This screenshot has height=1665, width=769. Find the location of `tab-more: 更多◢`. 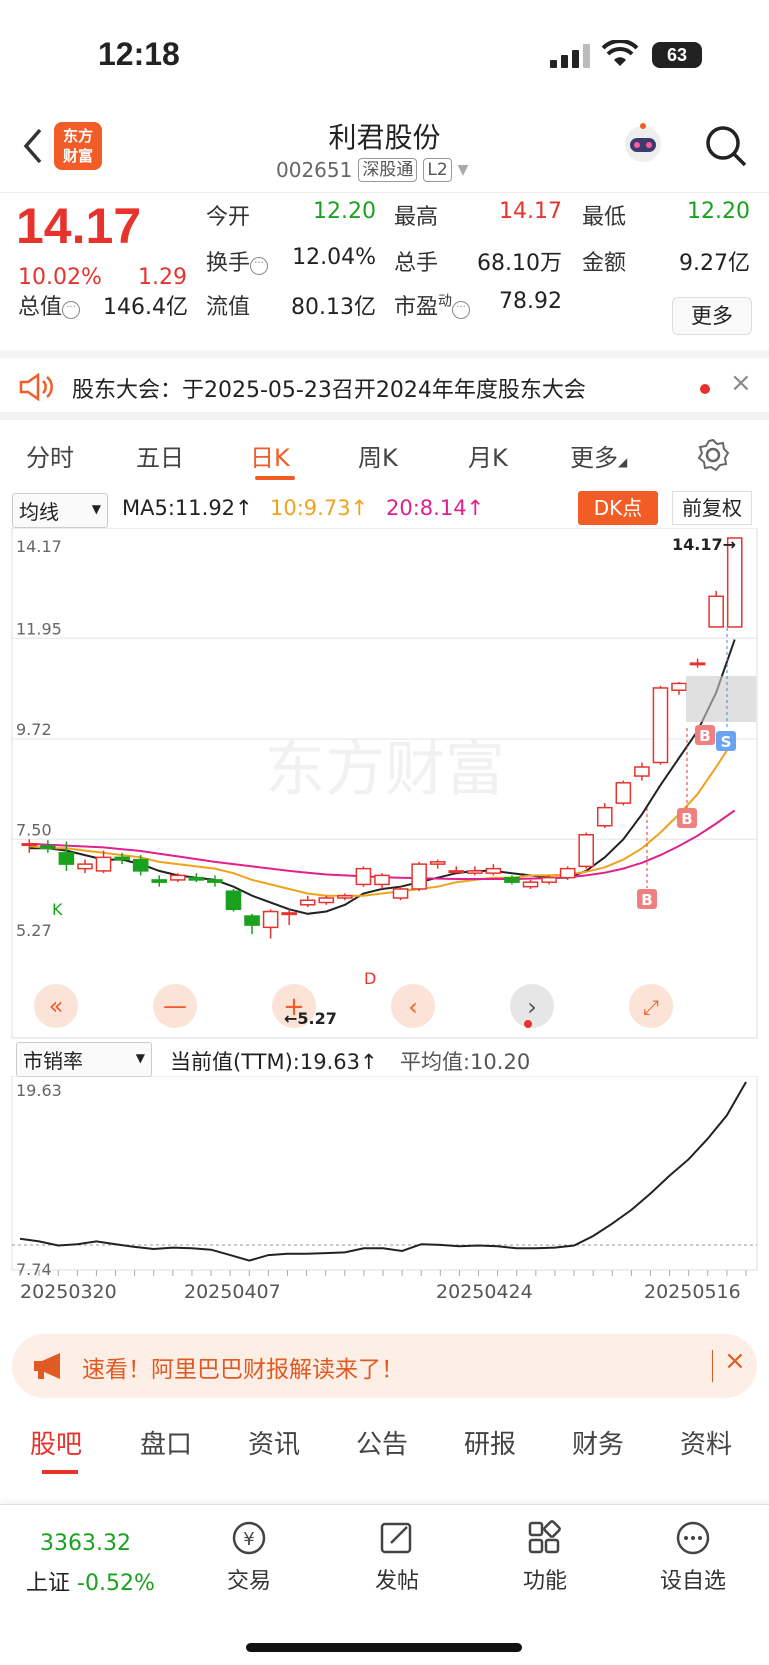

tab-more: 更多◢ is located at coordinates (598, 455).